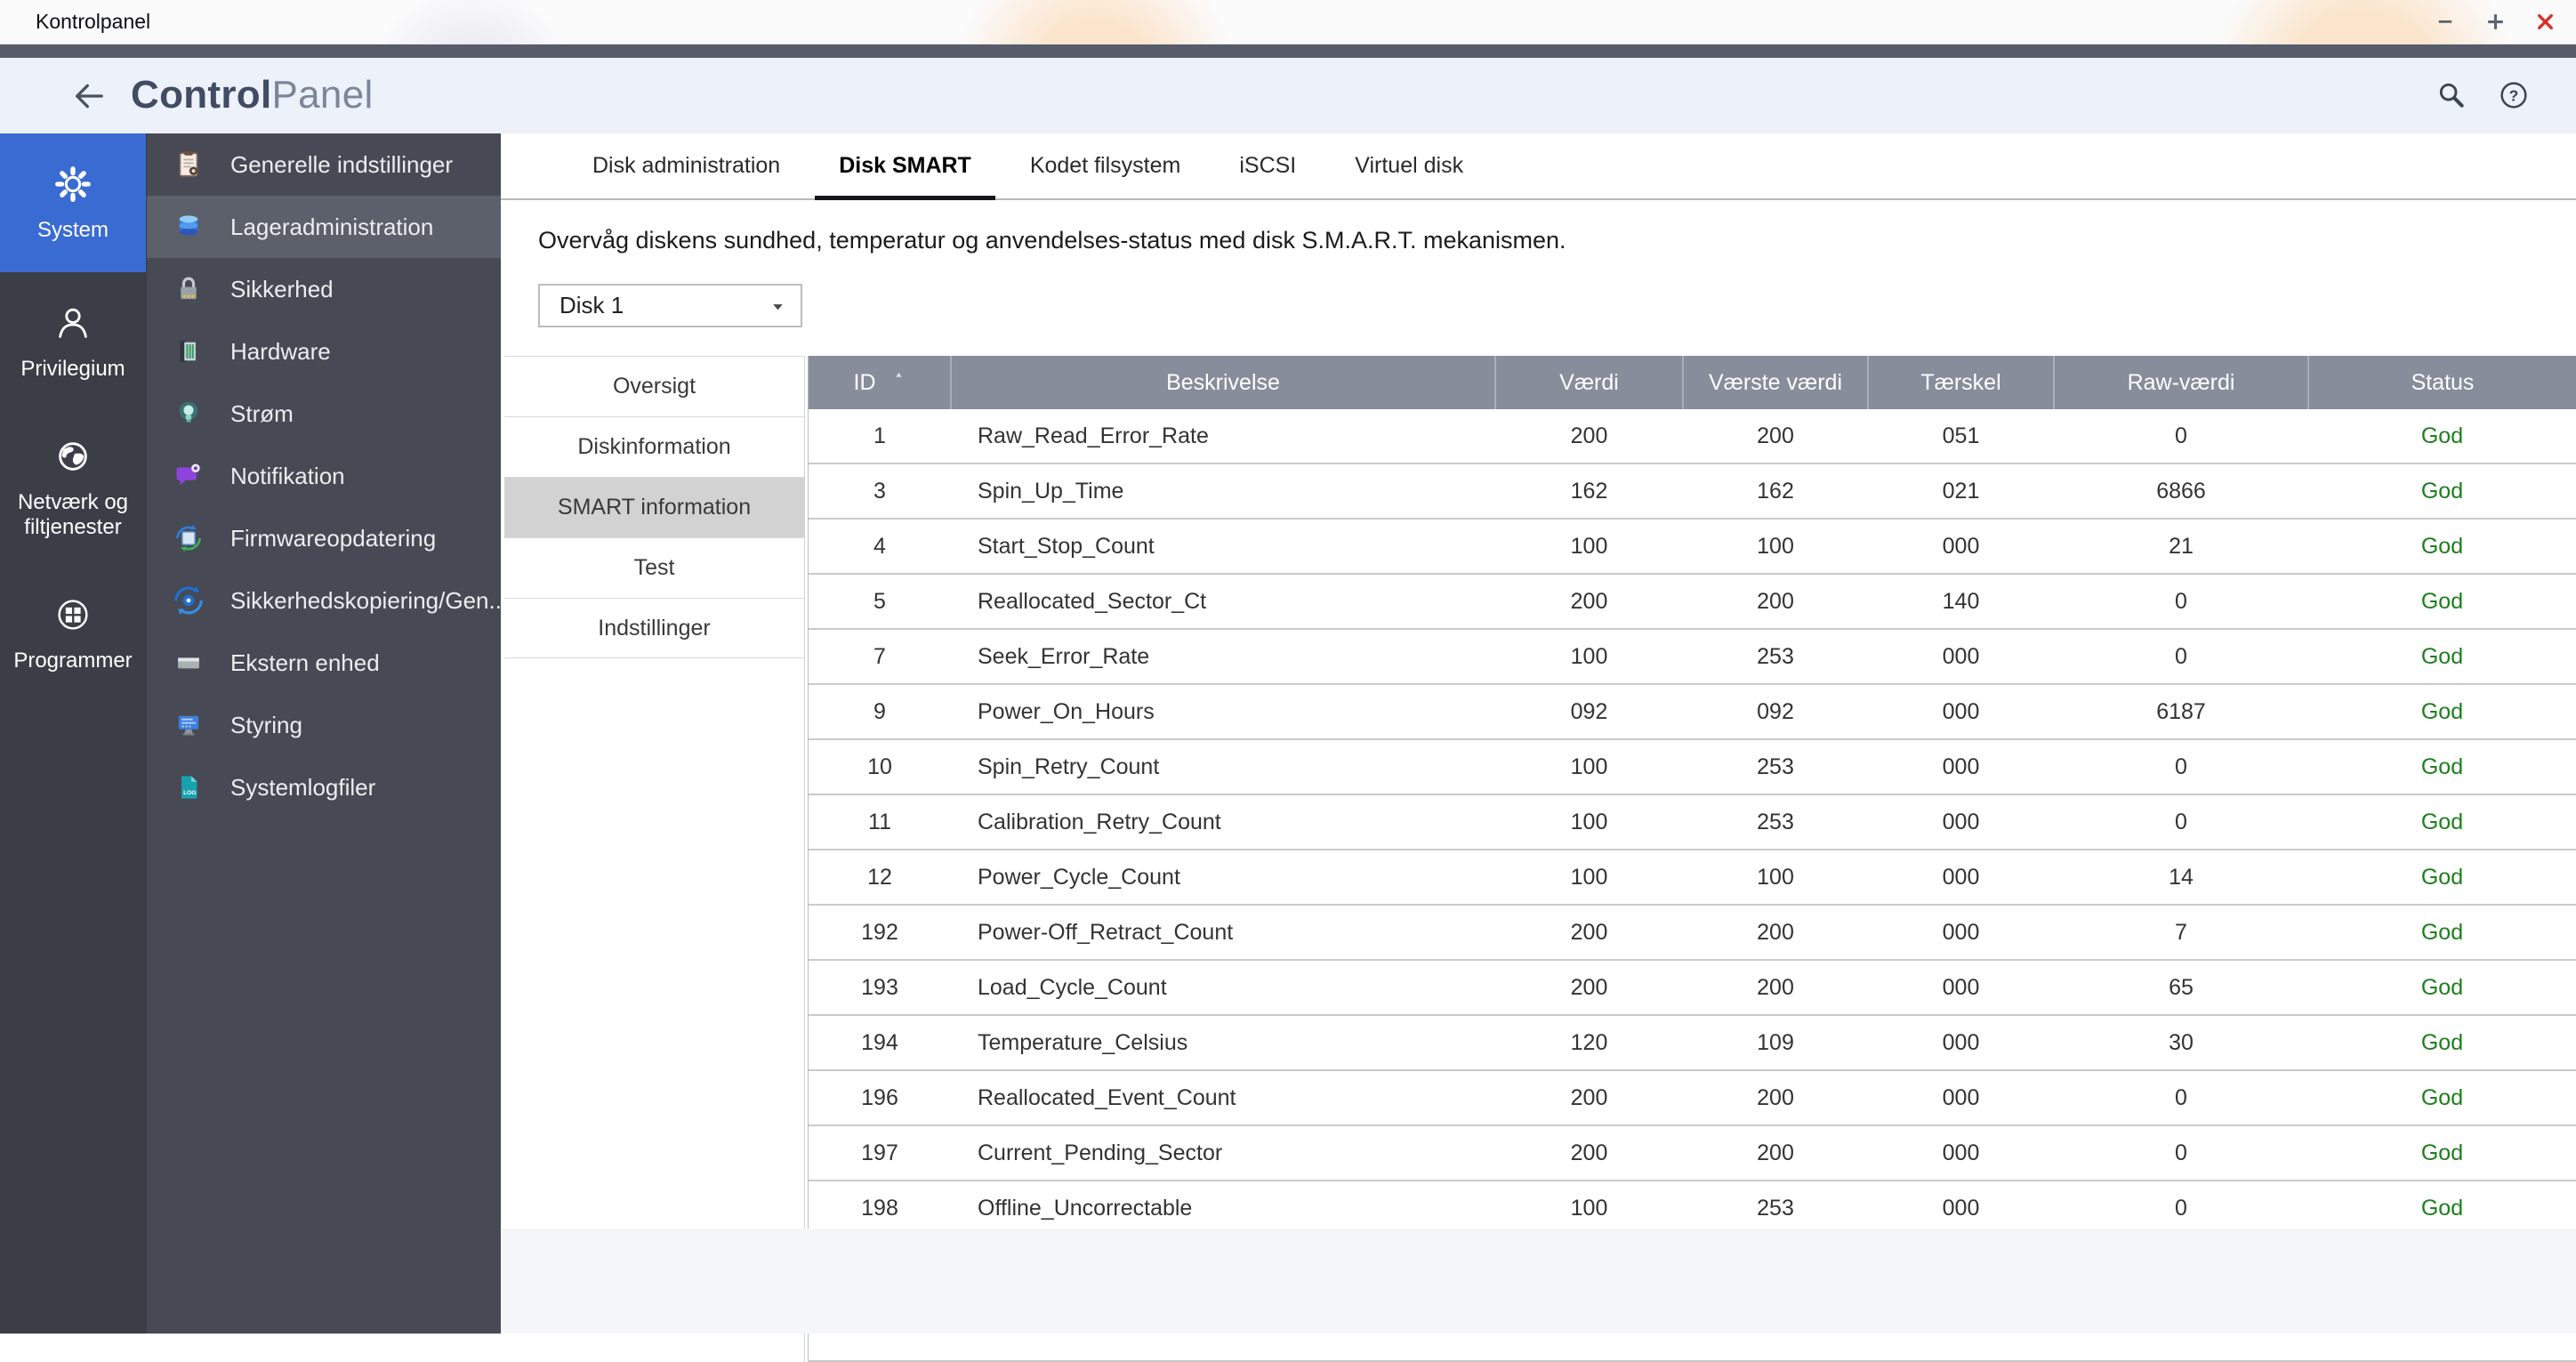 Image resolution: width=2576 pixels, height=1362 pixels. I want to click on column-header: Raw-værdi, so click(2181, 382).